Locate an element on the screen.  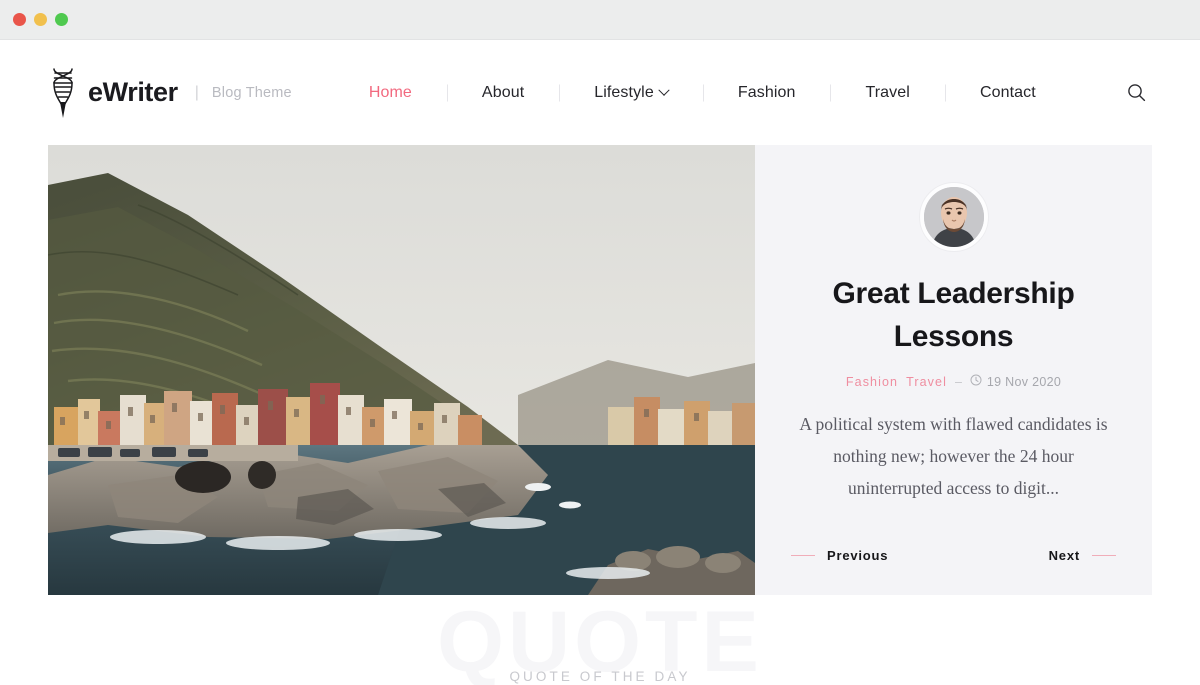
post-date-text: 19 Nov 2020 is located at coordinates (1024, 381).